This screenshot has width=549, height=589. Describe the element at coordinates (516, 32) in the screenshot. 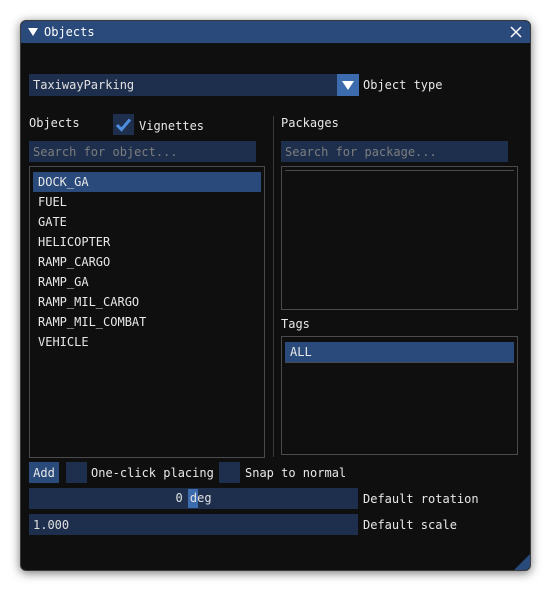

I see `close-icon` at that location.